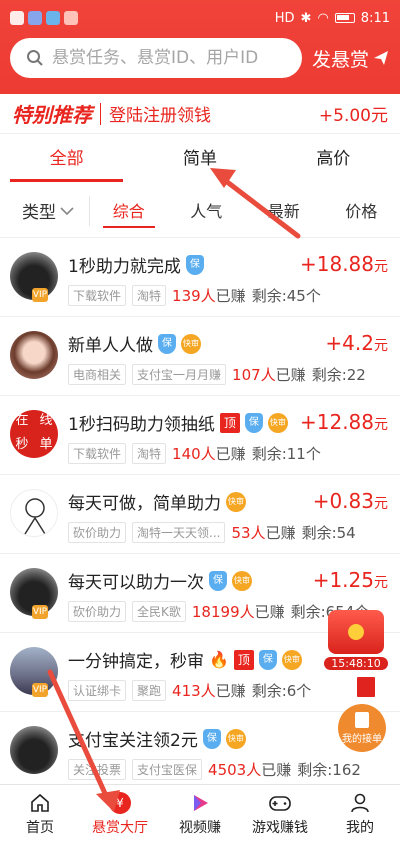  I want to click on avatar-char: 在, so click(22, 420).